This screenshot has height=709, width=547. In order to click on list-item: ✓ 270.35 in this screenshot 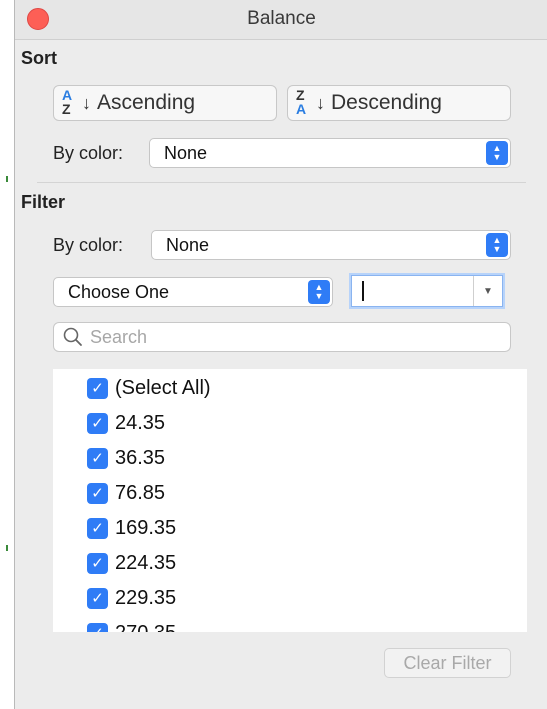, I will do `click(131, 625)`.